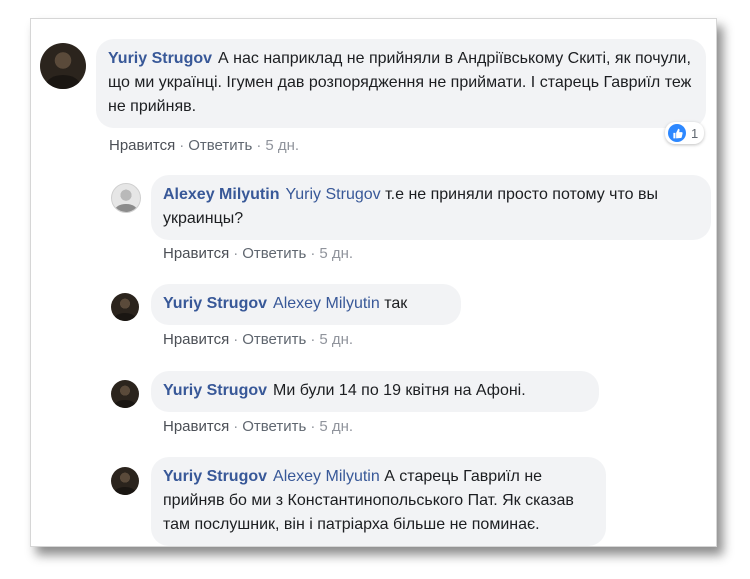 The image size is (750, 579). I want to click on comment-text: так, so click(396, 303).